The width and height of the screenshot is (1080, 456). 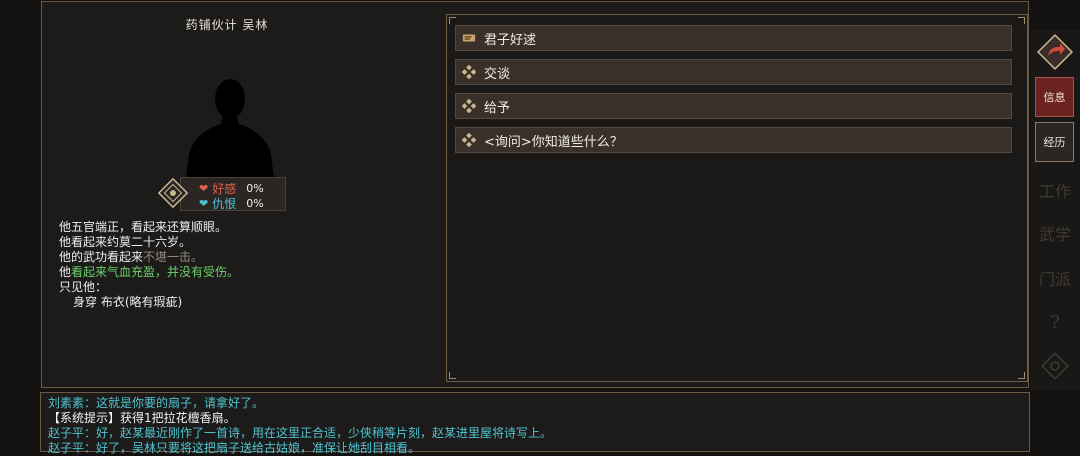 I want to click on log-line: 【系统提示】获得1把拉花檀香扇。, so click(x=142, y=418).